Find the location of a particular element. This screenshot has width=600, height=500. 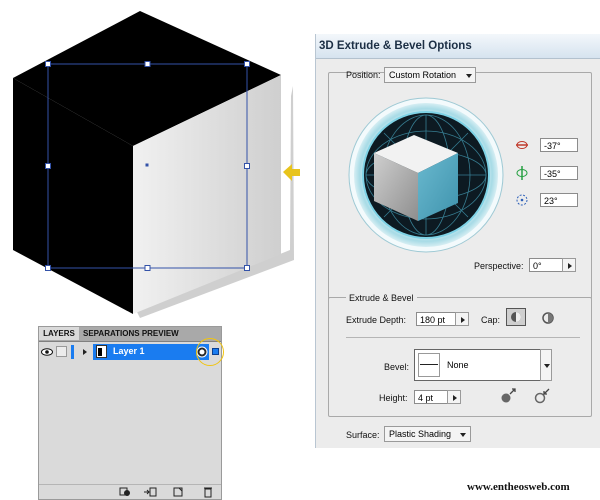

position-select-value: Custom Rotation is located at coordinates (423, 75).